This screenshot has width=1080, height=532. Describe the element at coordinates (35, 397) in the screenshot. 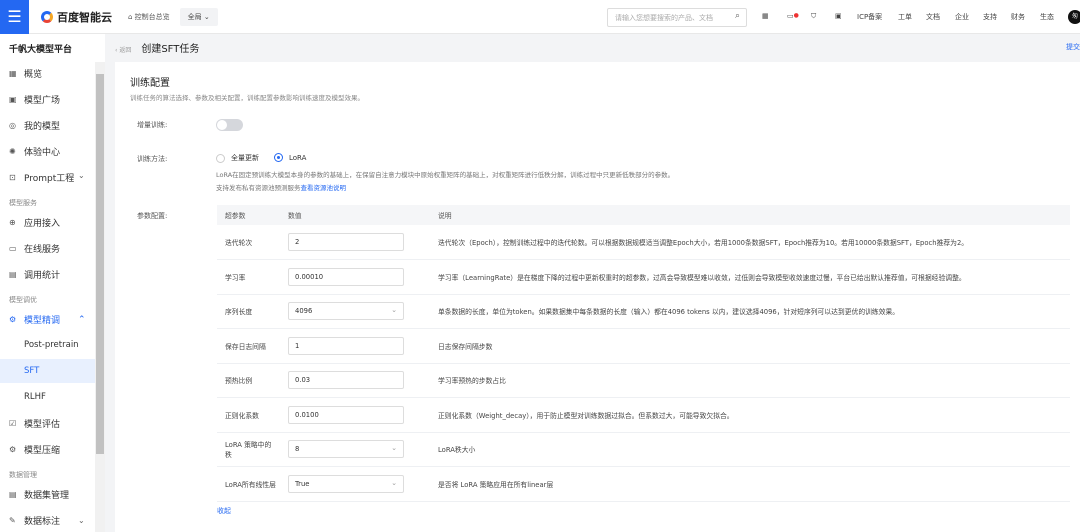

I see `sidebar-subitem: RLHF` at that location.